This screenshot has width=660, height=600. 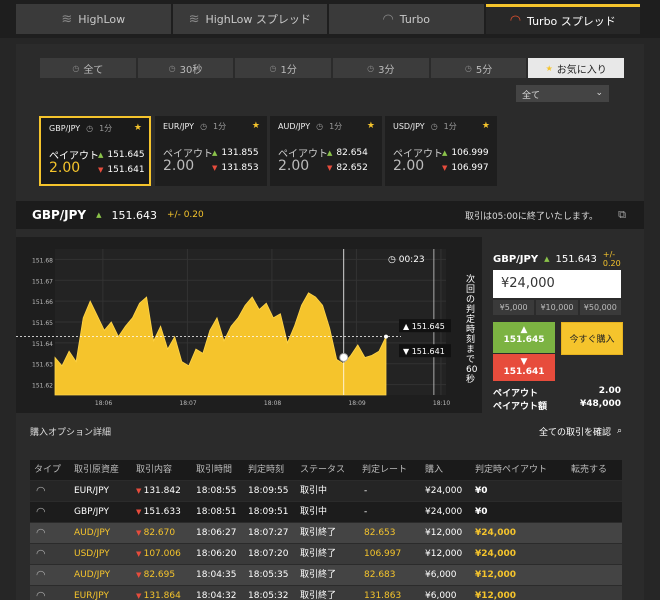 What do you see at coordinates (158, 554) in the screenshot?
I see `row-rate: ▼ 107.006` at bounding box center [158, 554].